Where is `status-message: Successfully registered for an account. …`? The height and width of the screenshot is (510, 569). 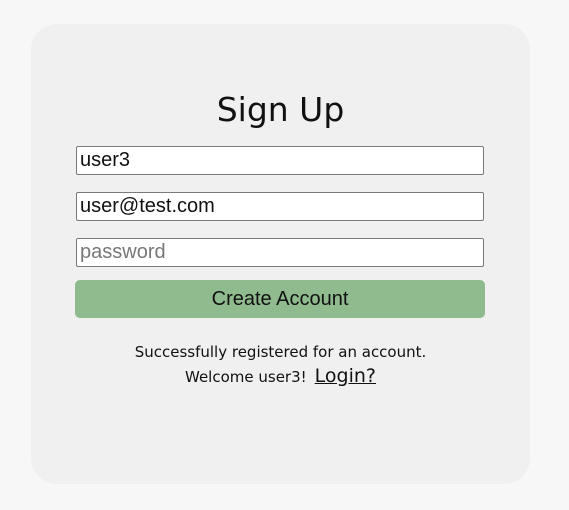
status-message: Successfully registered for an account. … is located at coordinates (280, 364).